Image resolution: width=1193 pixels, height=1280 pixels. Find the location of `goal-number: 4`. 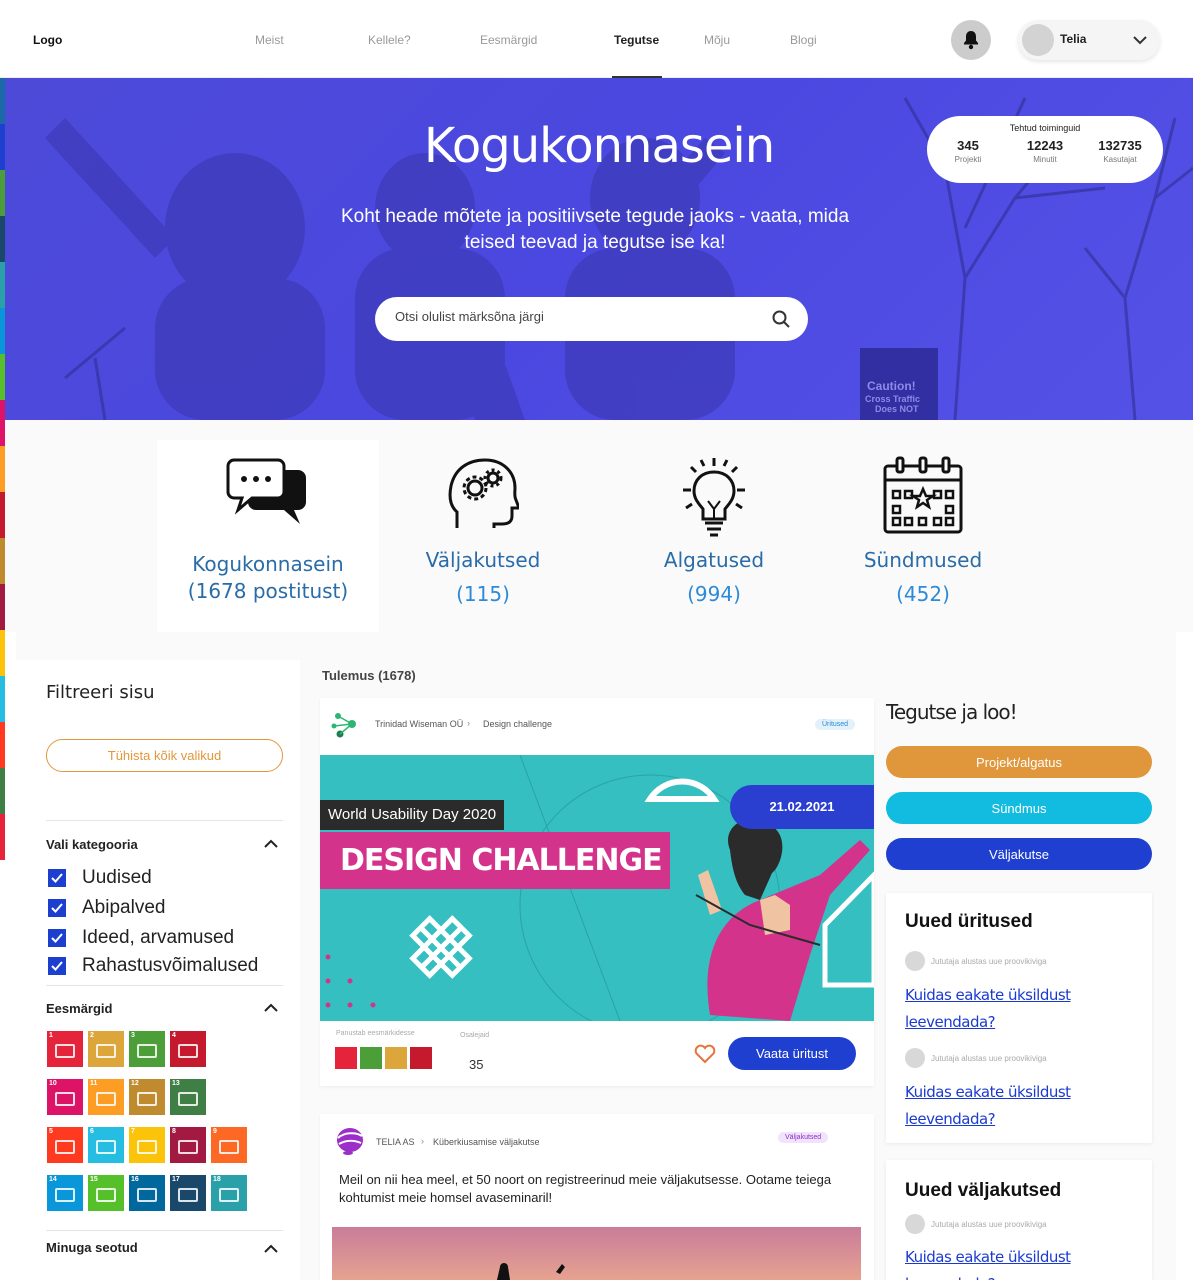

goal-number: 4 is located at coordinates (174, 1035).